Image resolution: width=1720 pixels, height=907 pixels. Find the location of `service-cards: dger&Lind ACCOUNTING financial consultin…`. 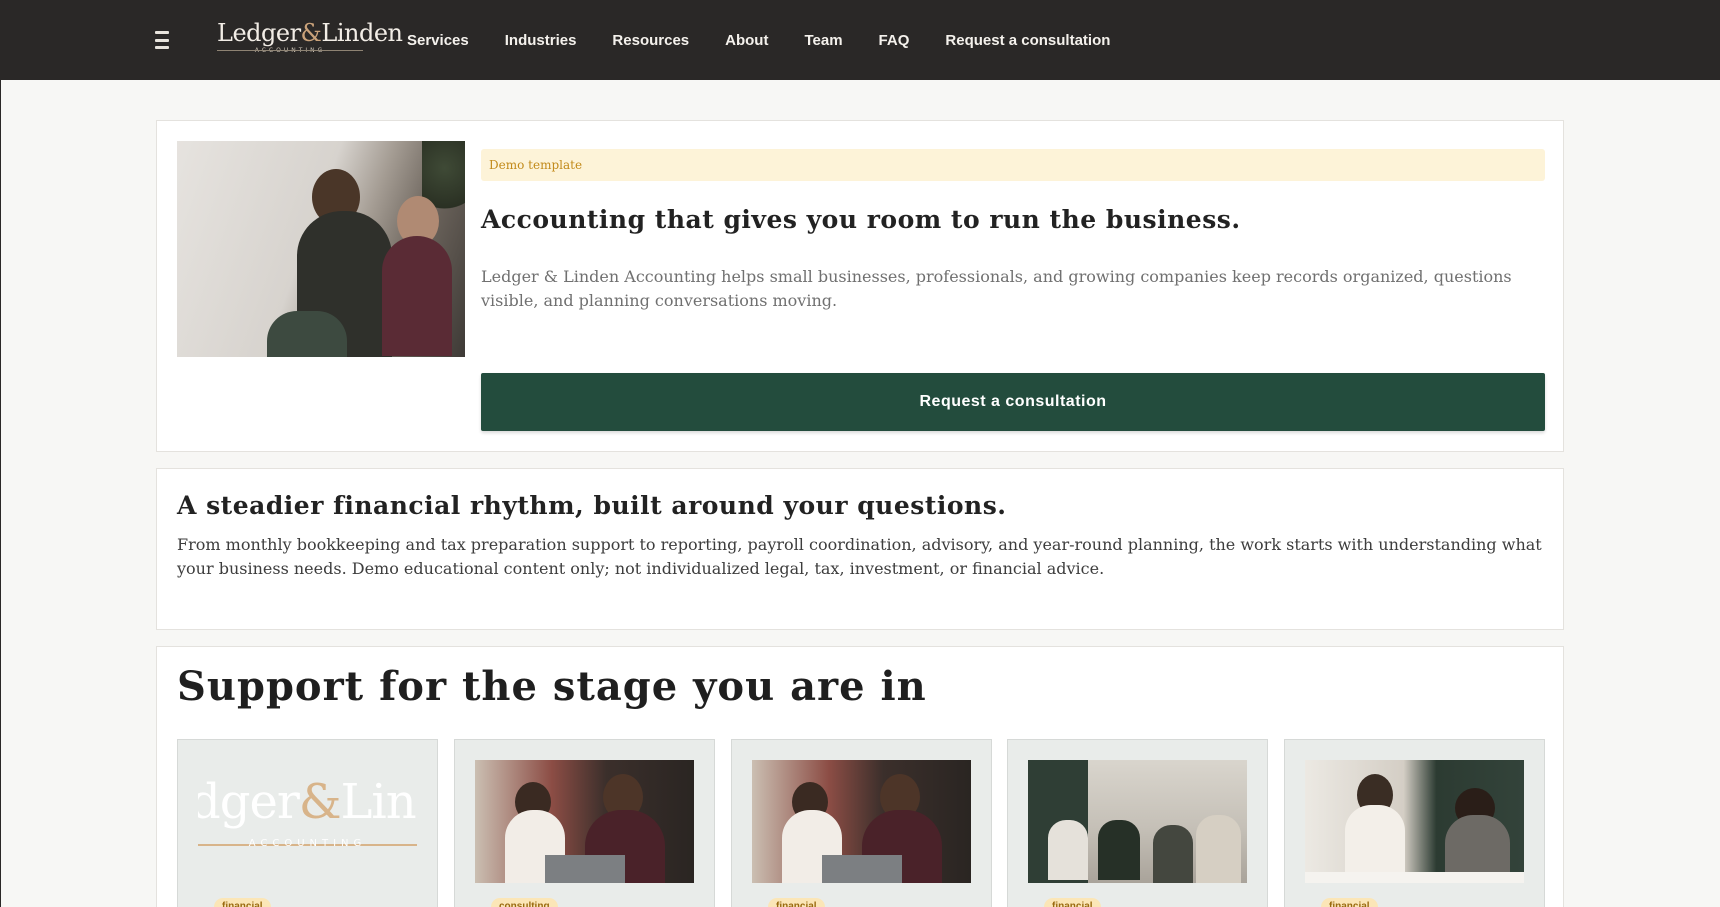

service-cards: dger&Lind ACCOUNTING financial consultin… is located at coordinates (862, 823).